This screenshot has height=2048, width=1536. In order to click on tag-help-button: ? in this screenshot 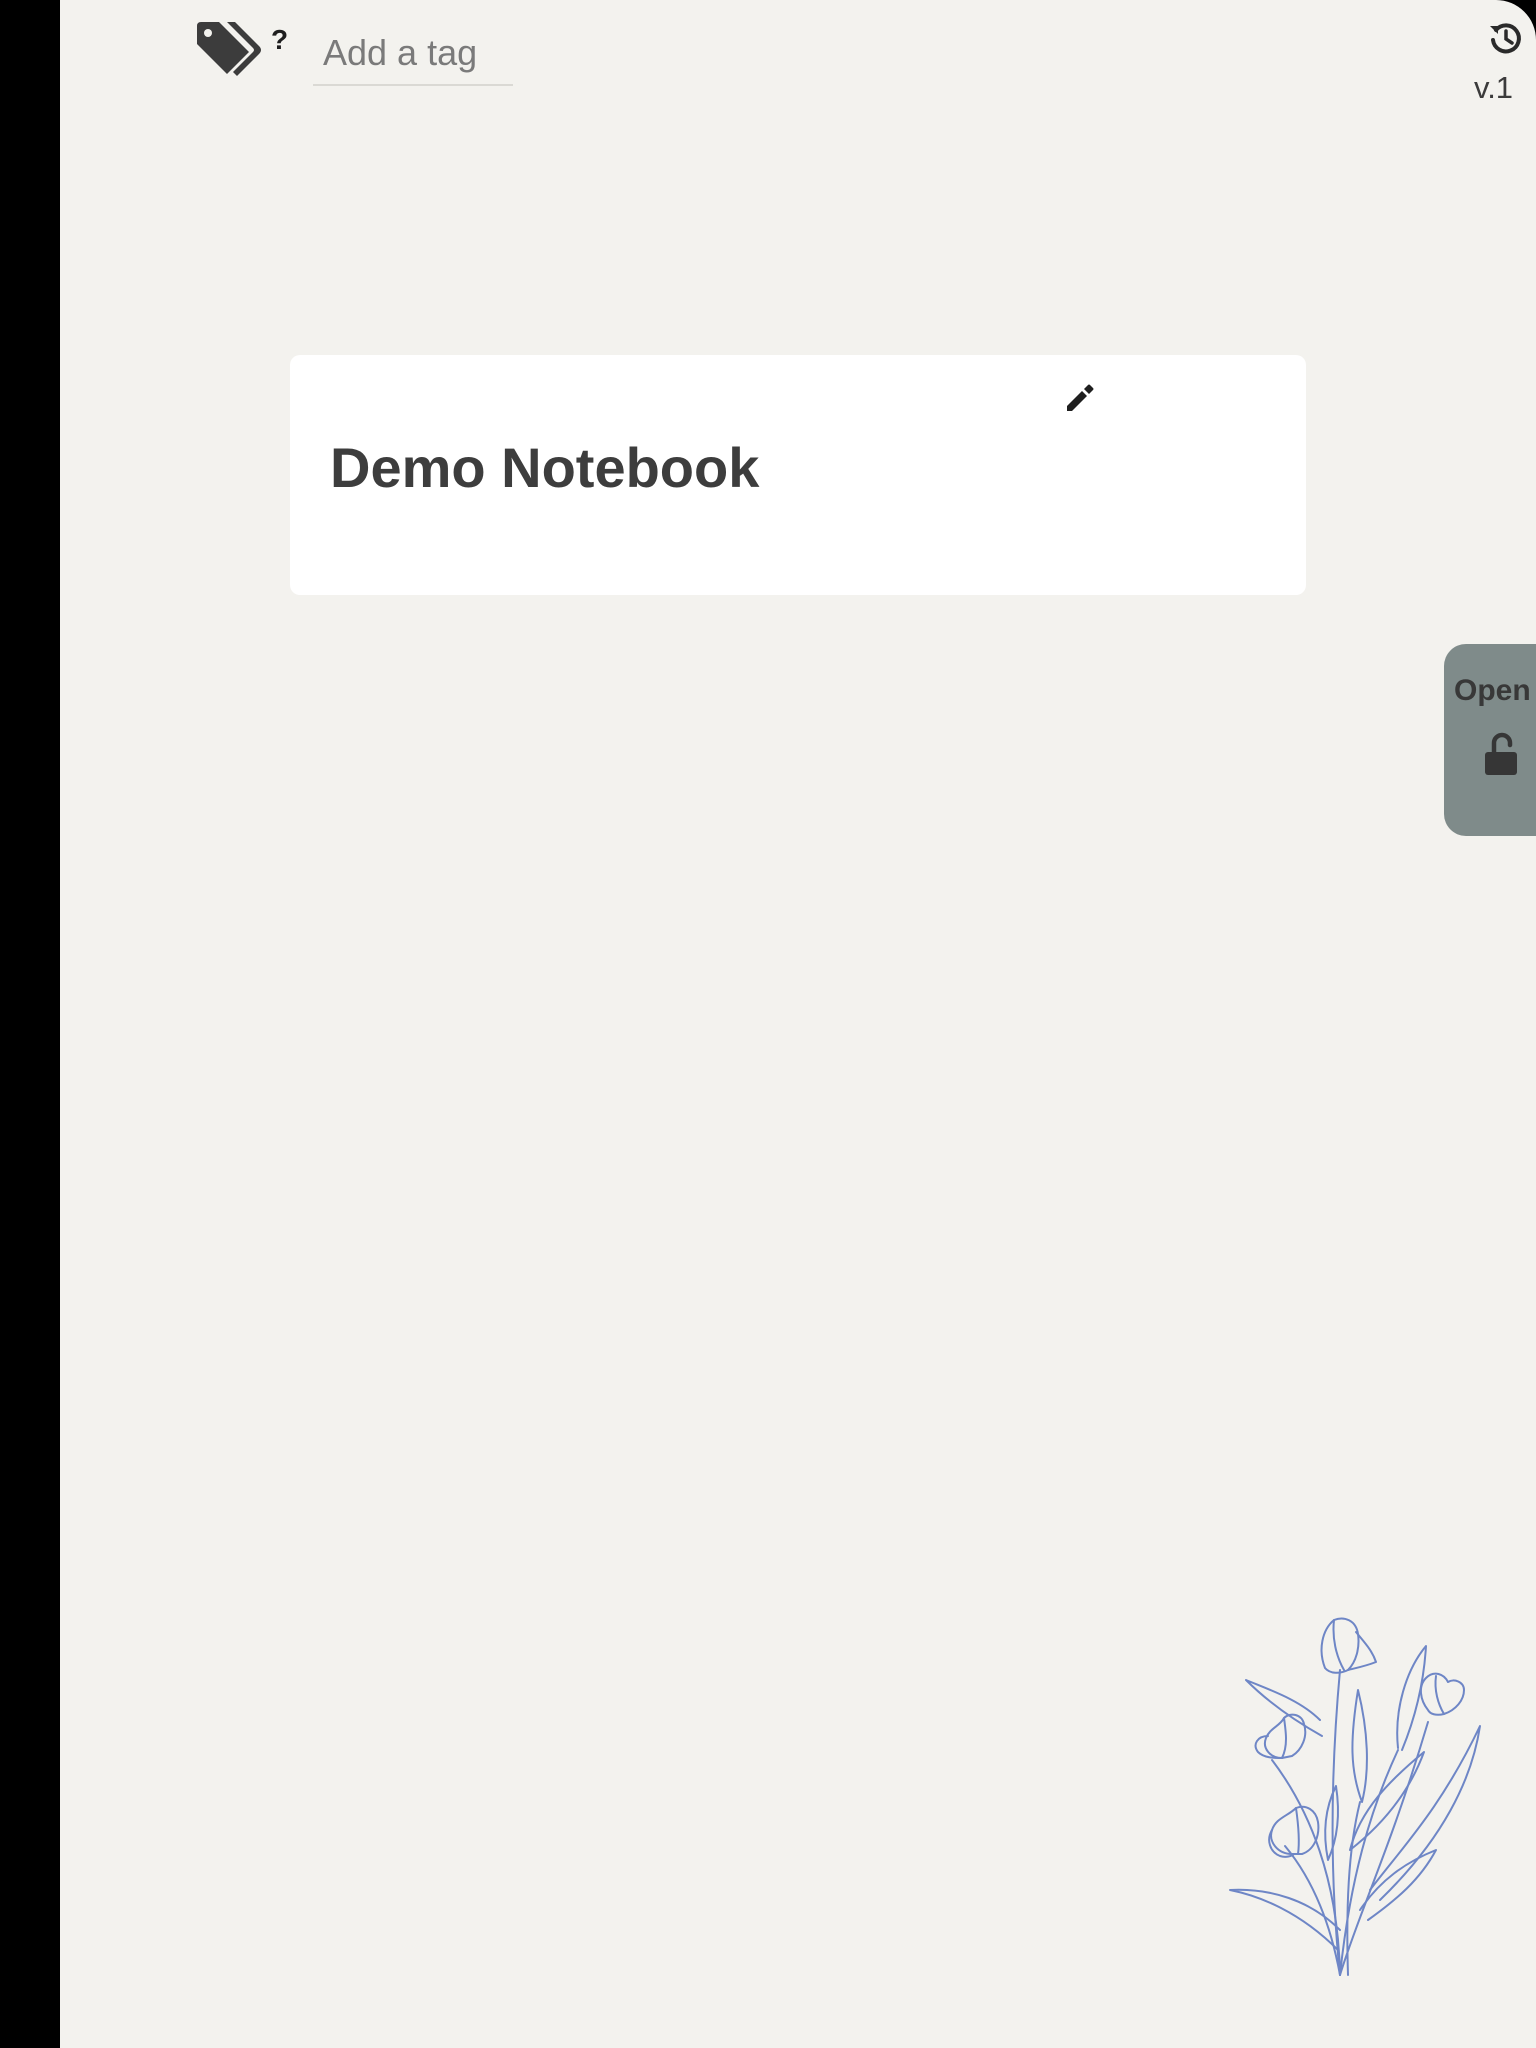, I will do `click(279, 40)`.